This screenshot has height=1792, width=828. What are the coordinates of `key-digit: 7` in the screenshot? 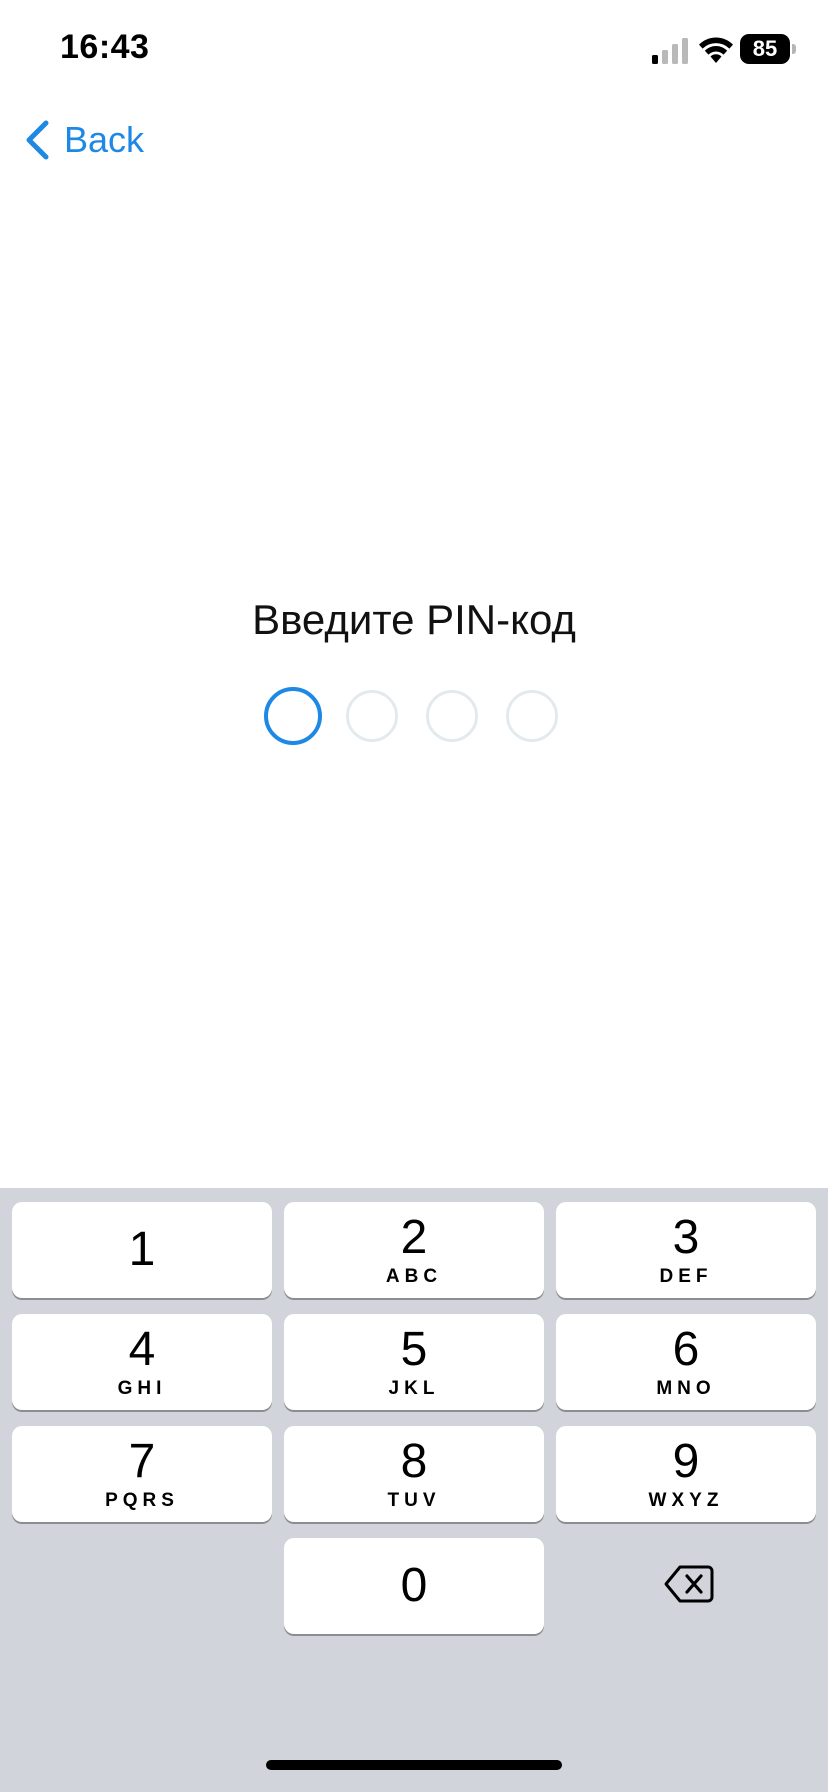 It's located at (142, 1461).